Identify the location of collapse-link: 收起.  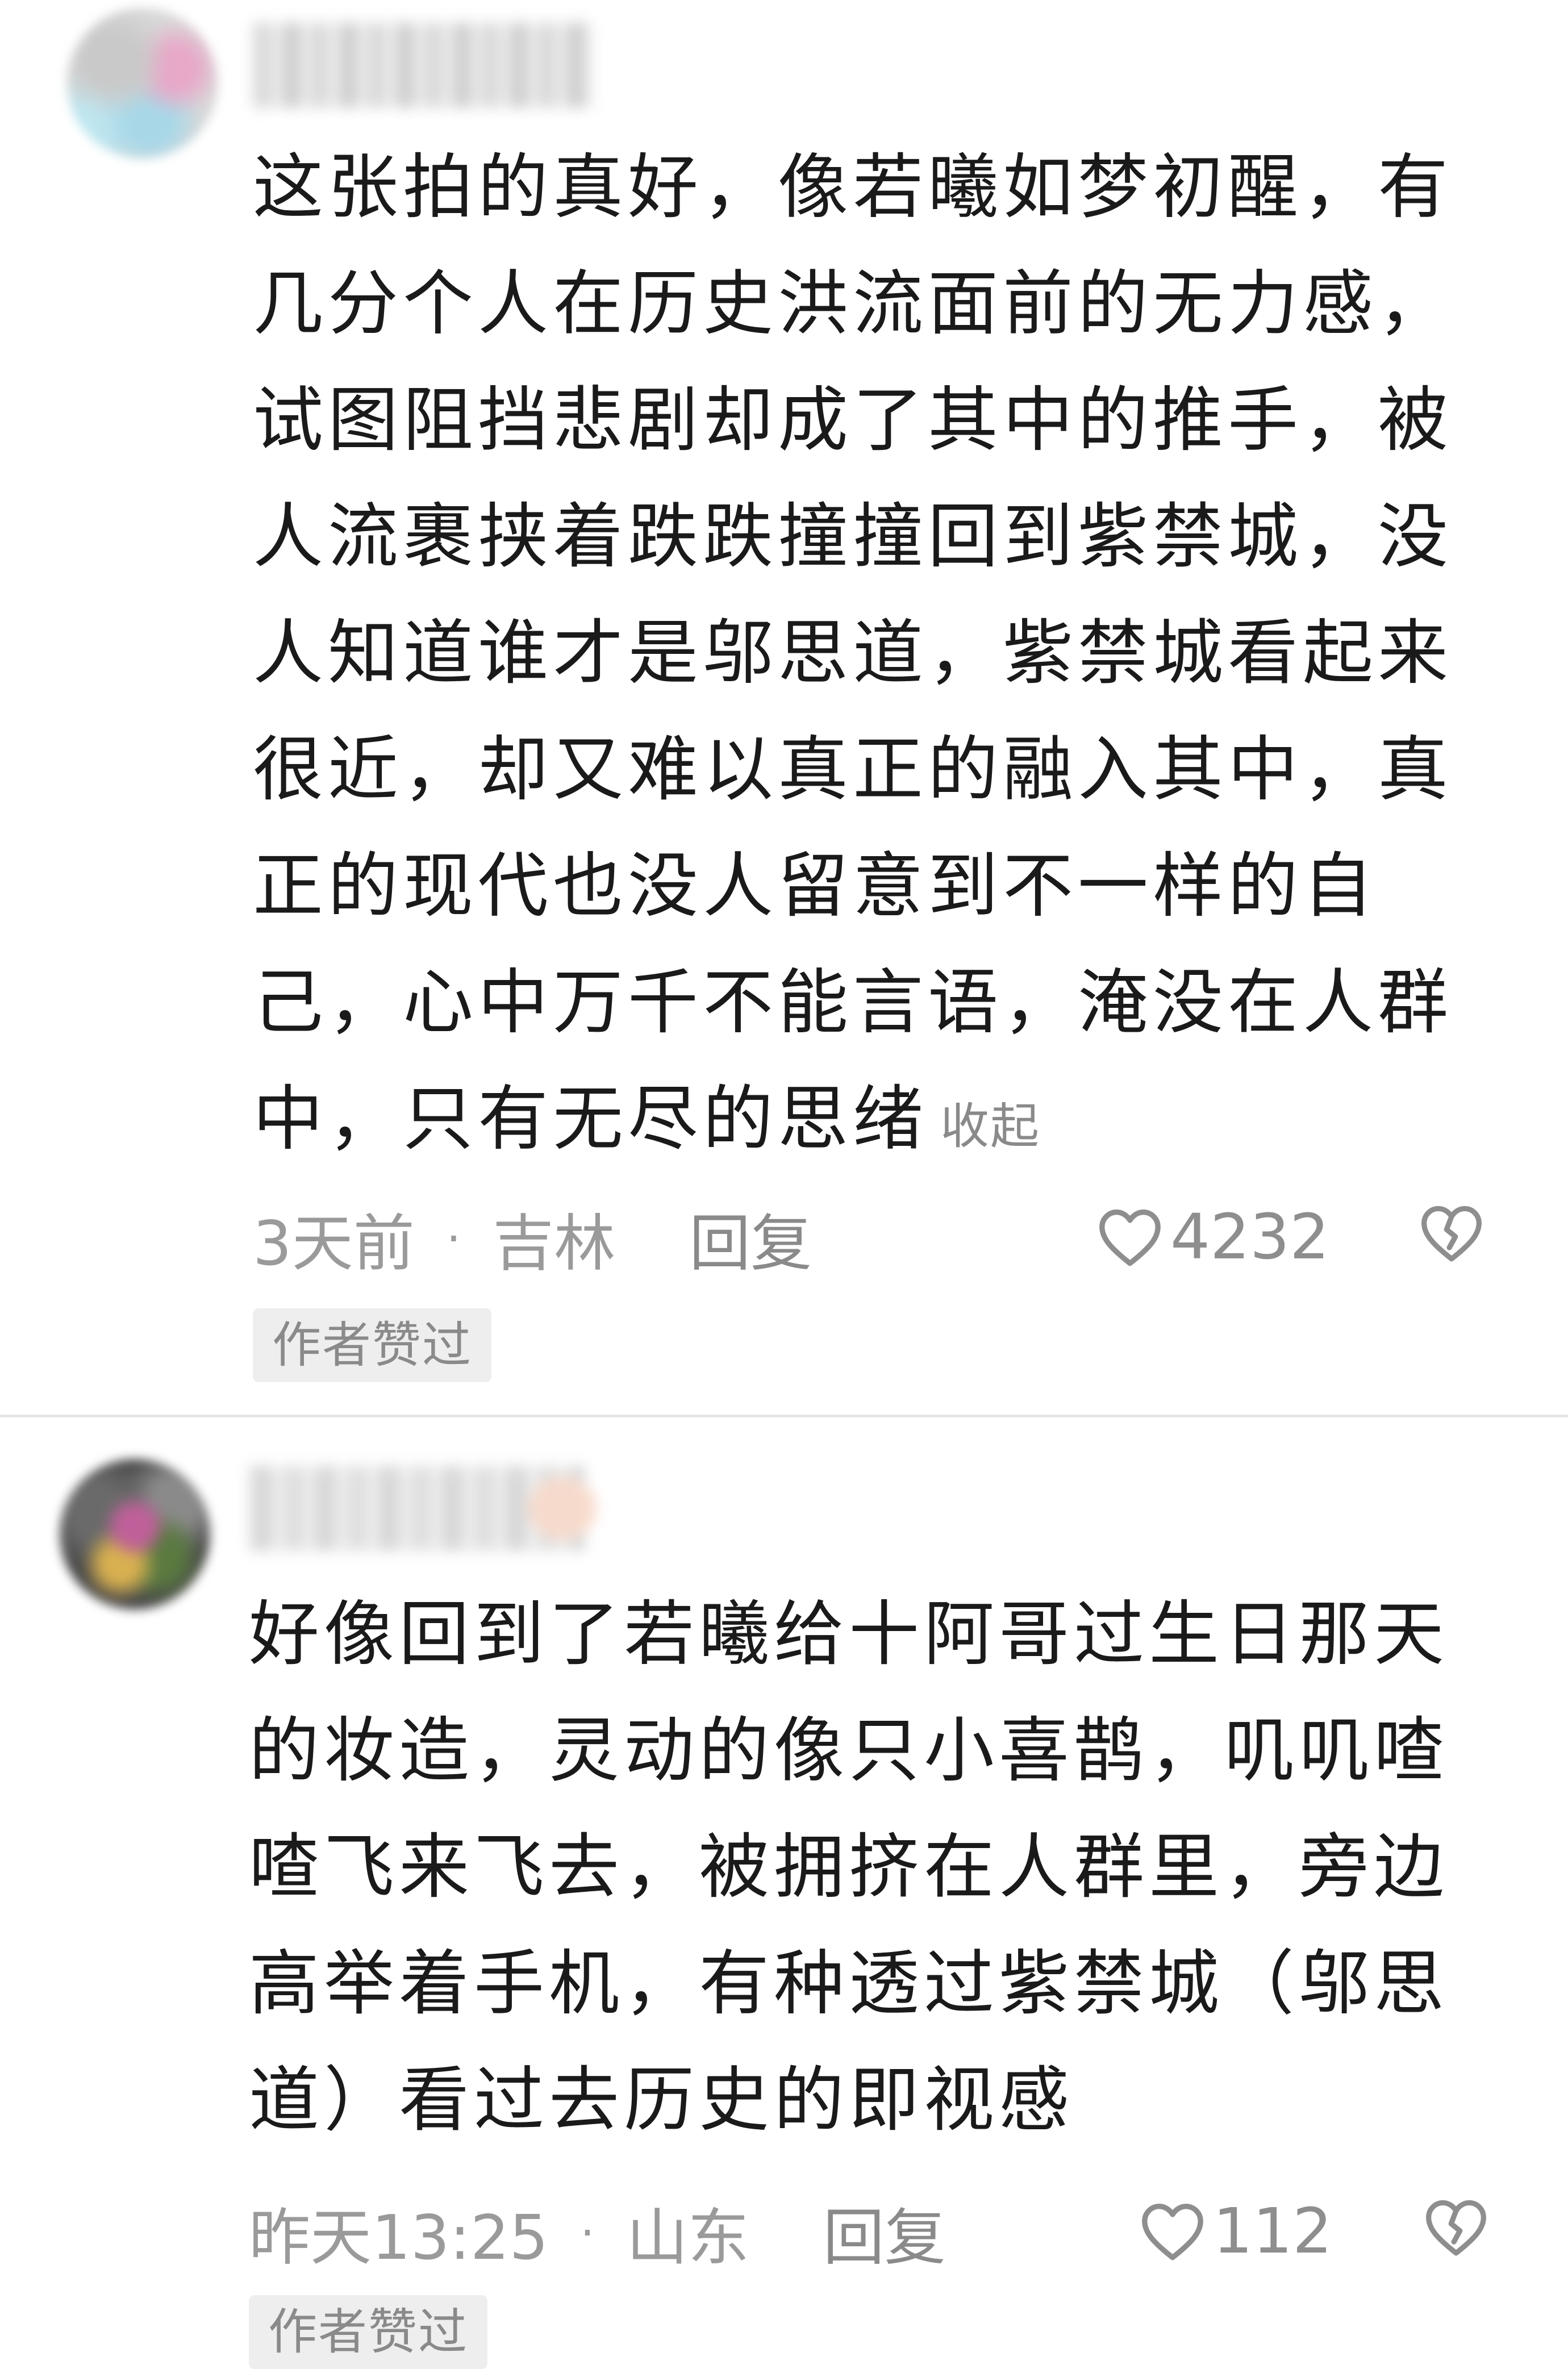
(990, 1126).